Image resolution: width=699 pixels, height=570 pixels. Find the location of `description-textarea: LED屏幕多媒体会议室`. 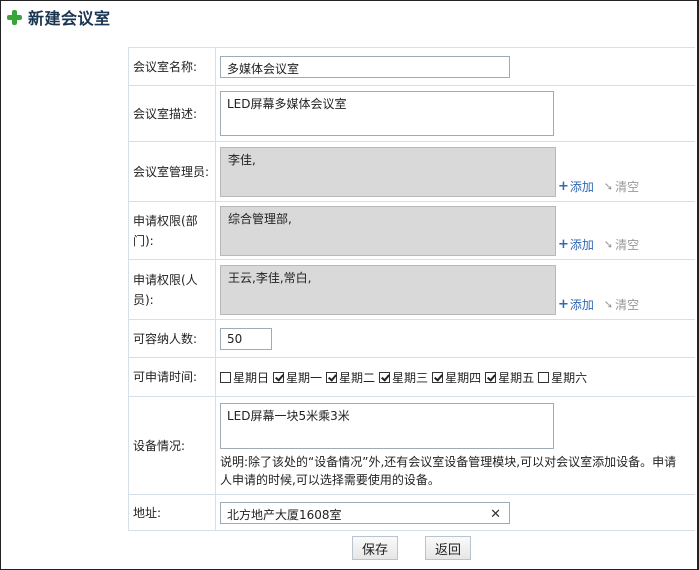

description-textarea: LED屏幕多媒体会议室 is located at coordinates (387, 113).